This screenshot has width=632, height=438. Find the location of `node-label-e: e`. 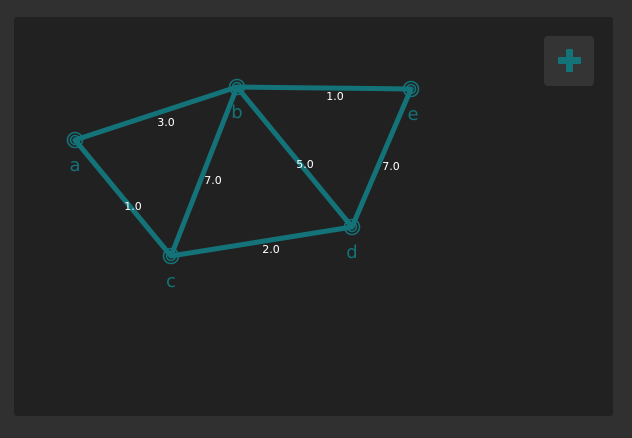

node-label-e: e is located at coordinates (412, 114).